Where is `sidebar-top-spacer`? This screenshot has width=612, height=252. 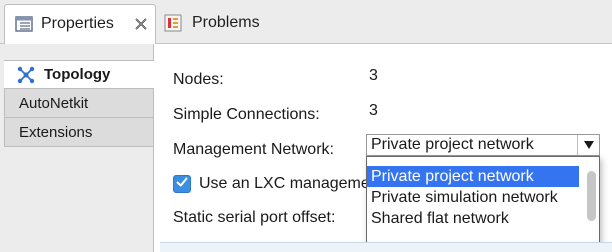 sidebar-top-spacer is located at coordinates (79, 52).